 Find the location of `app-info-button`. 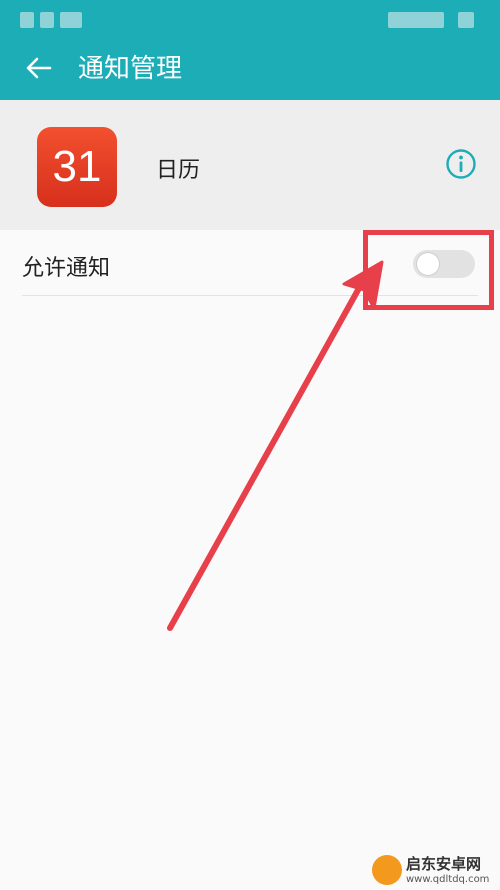

app-info-button is located at coordinates (461, 166).